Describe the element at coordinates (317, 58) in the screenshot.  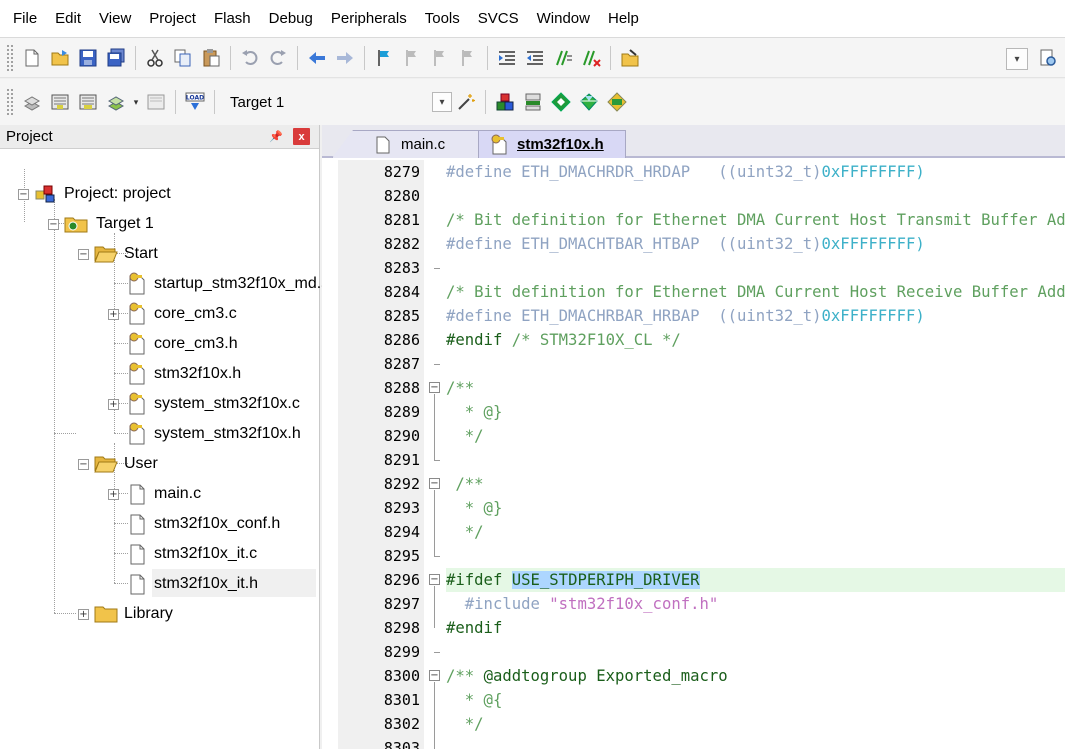
I see `navigate-back-button` at that location.